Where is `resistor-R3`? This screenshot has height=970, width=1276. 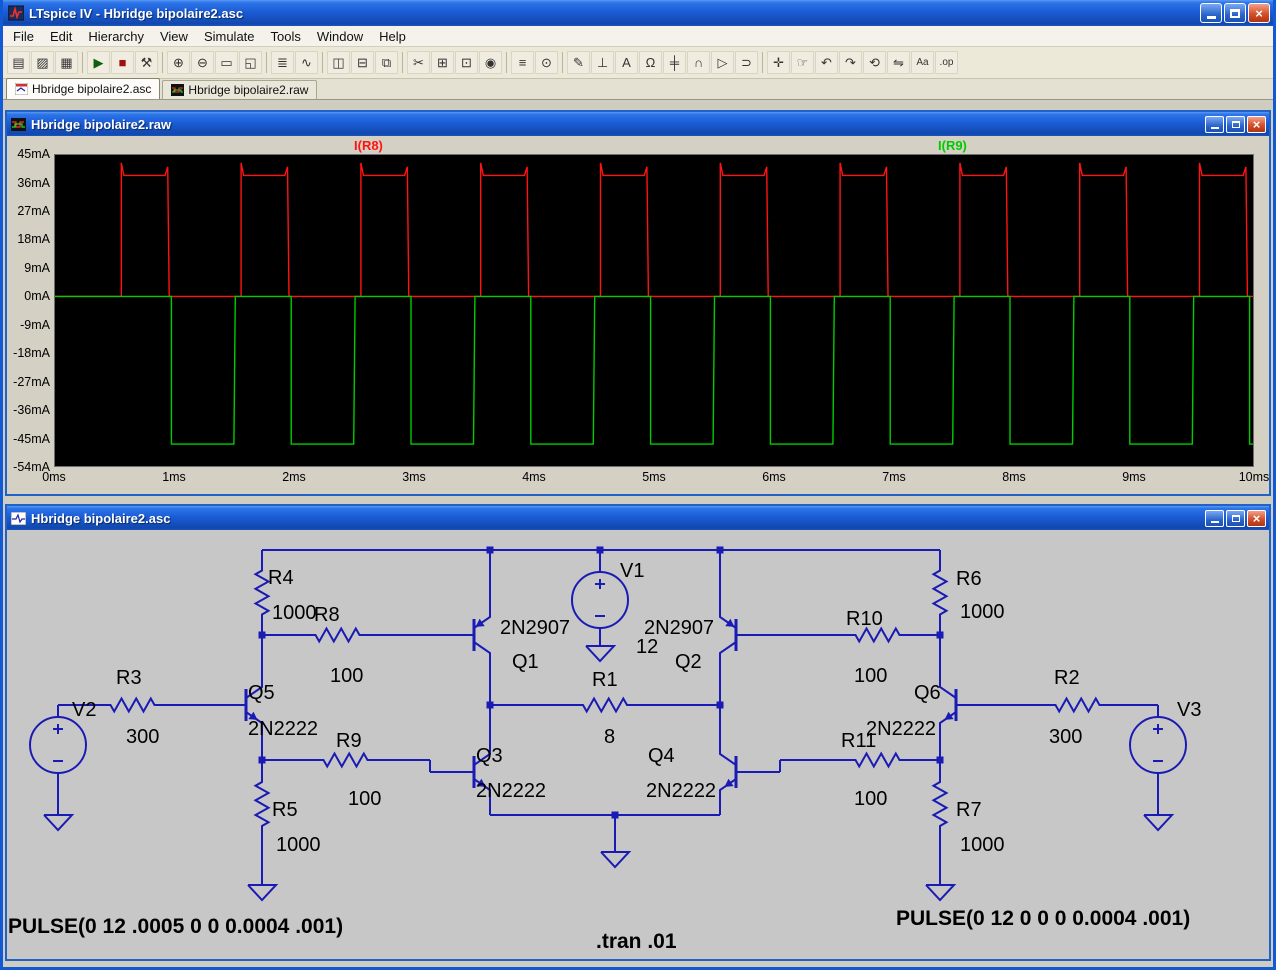 resistor-R3 is located at coordinates (132, 705).